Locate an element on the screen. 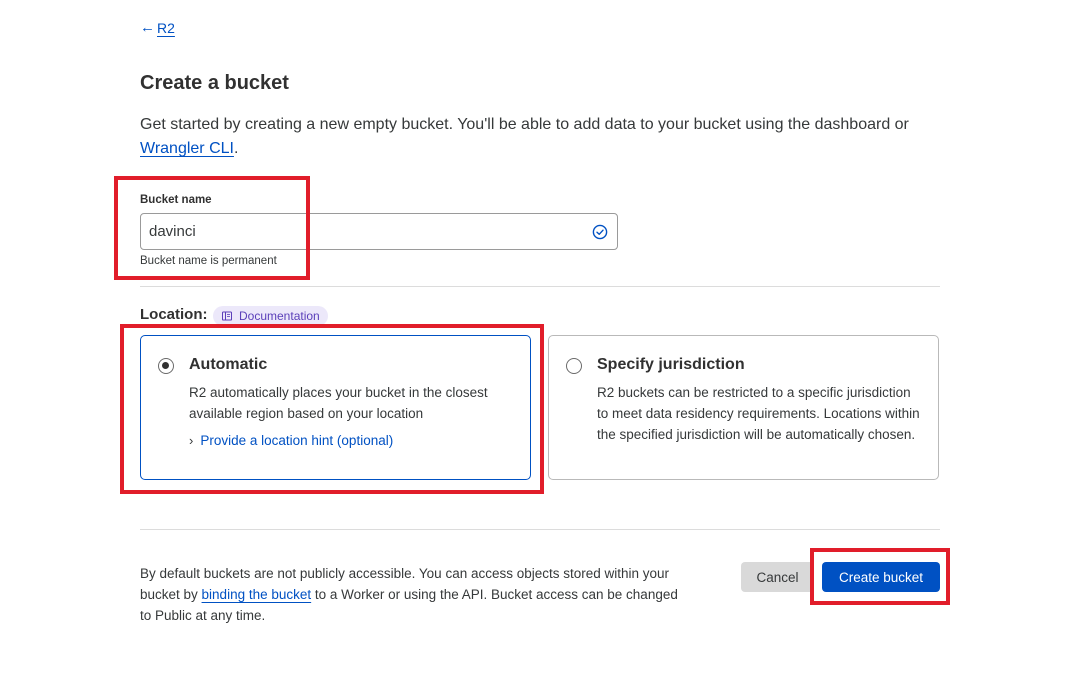 This screenshot has height=690, width=1076. documentation-badge: Documentation is located at coordinates (270, 316).